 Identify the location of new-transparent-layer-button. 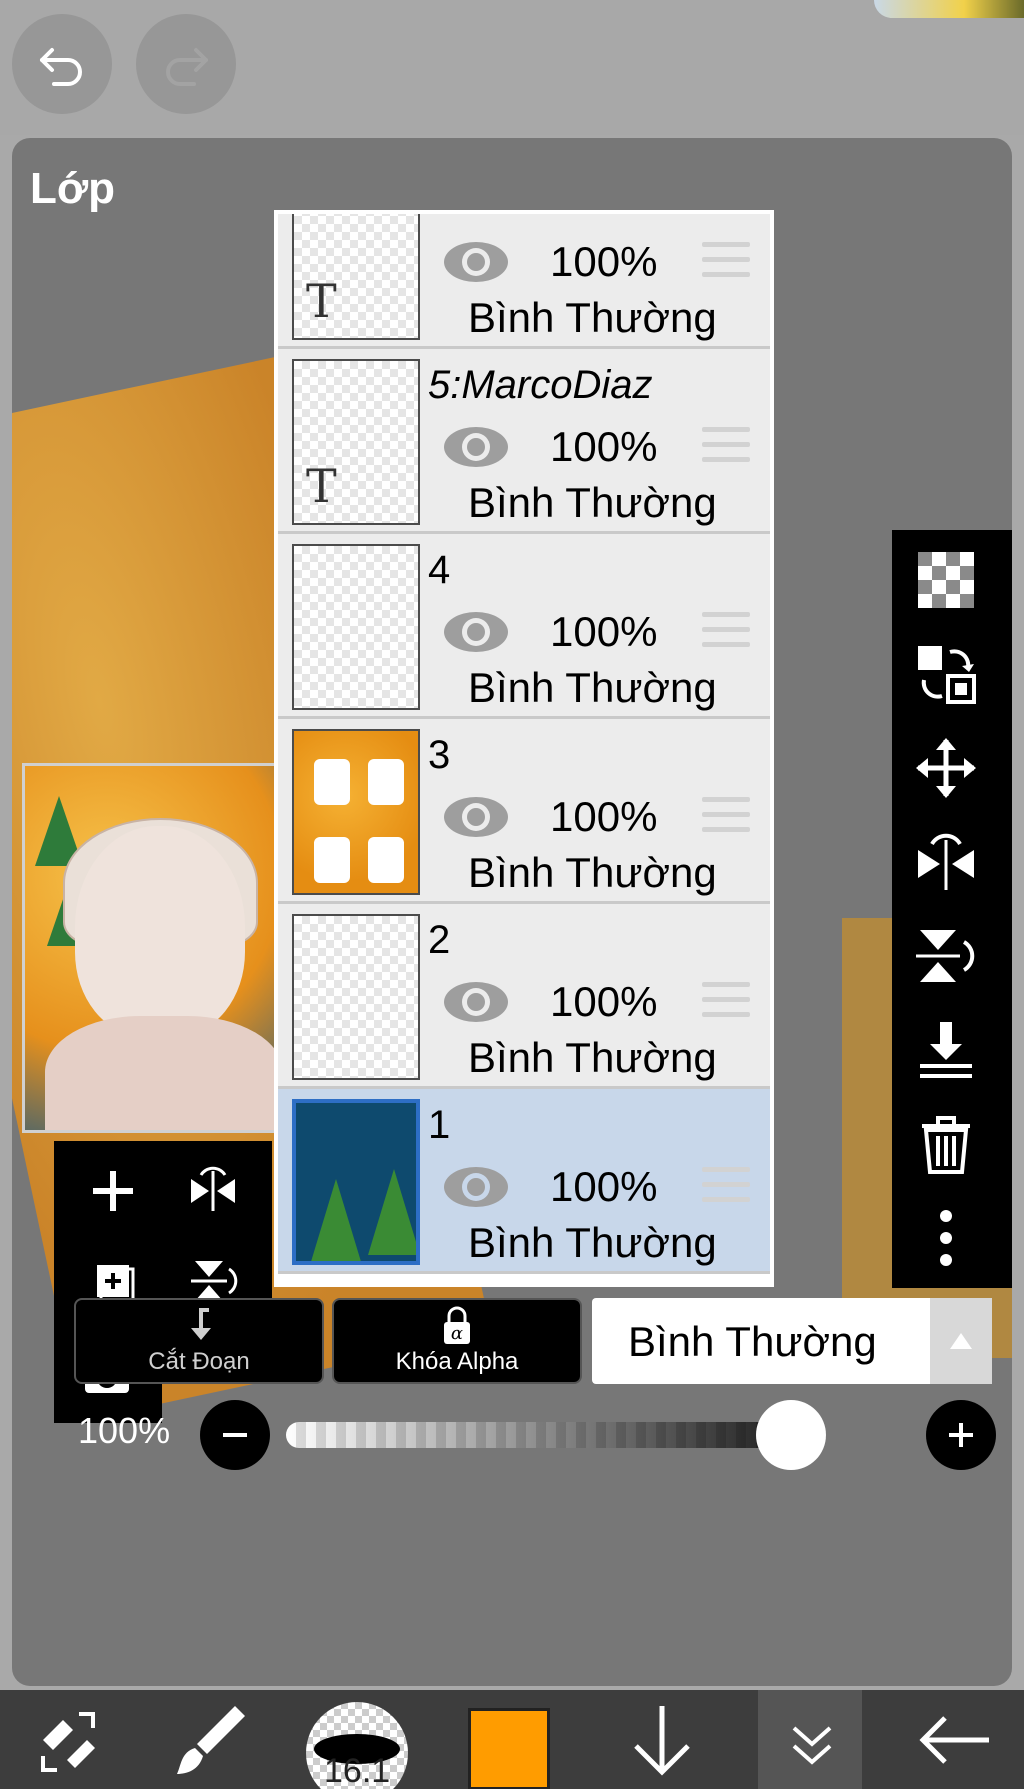
(946, 580).